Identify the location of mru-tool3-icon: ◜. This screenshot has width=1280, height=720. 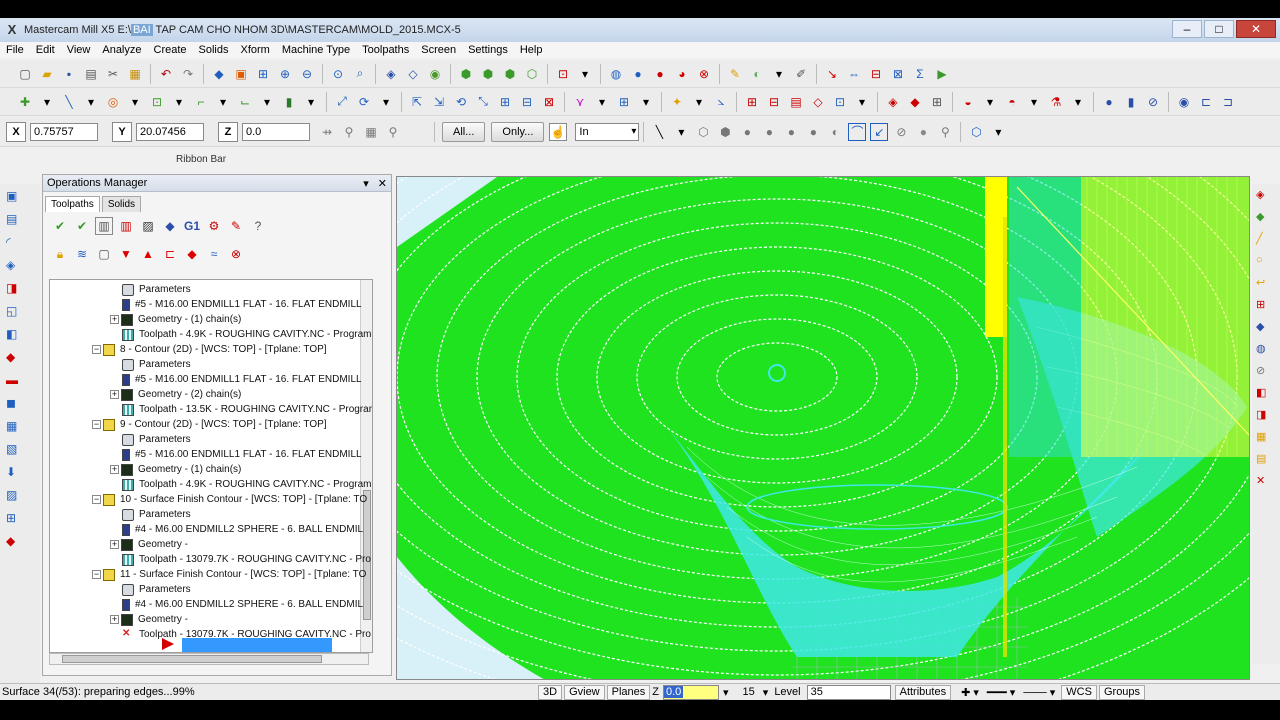
(15, 244).